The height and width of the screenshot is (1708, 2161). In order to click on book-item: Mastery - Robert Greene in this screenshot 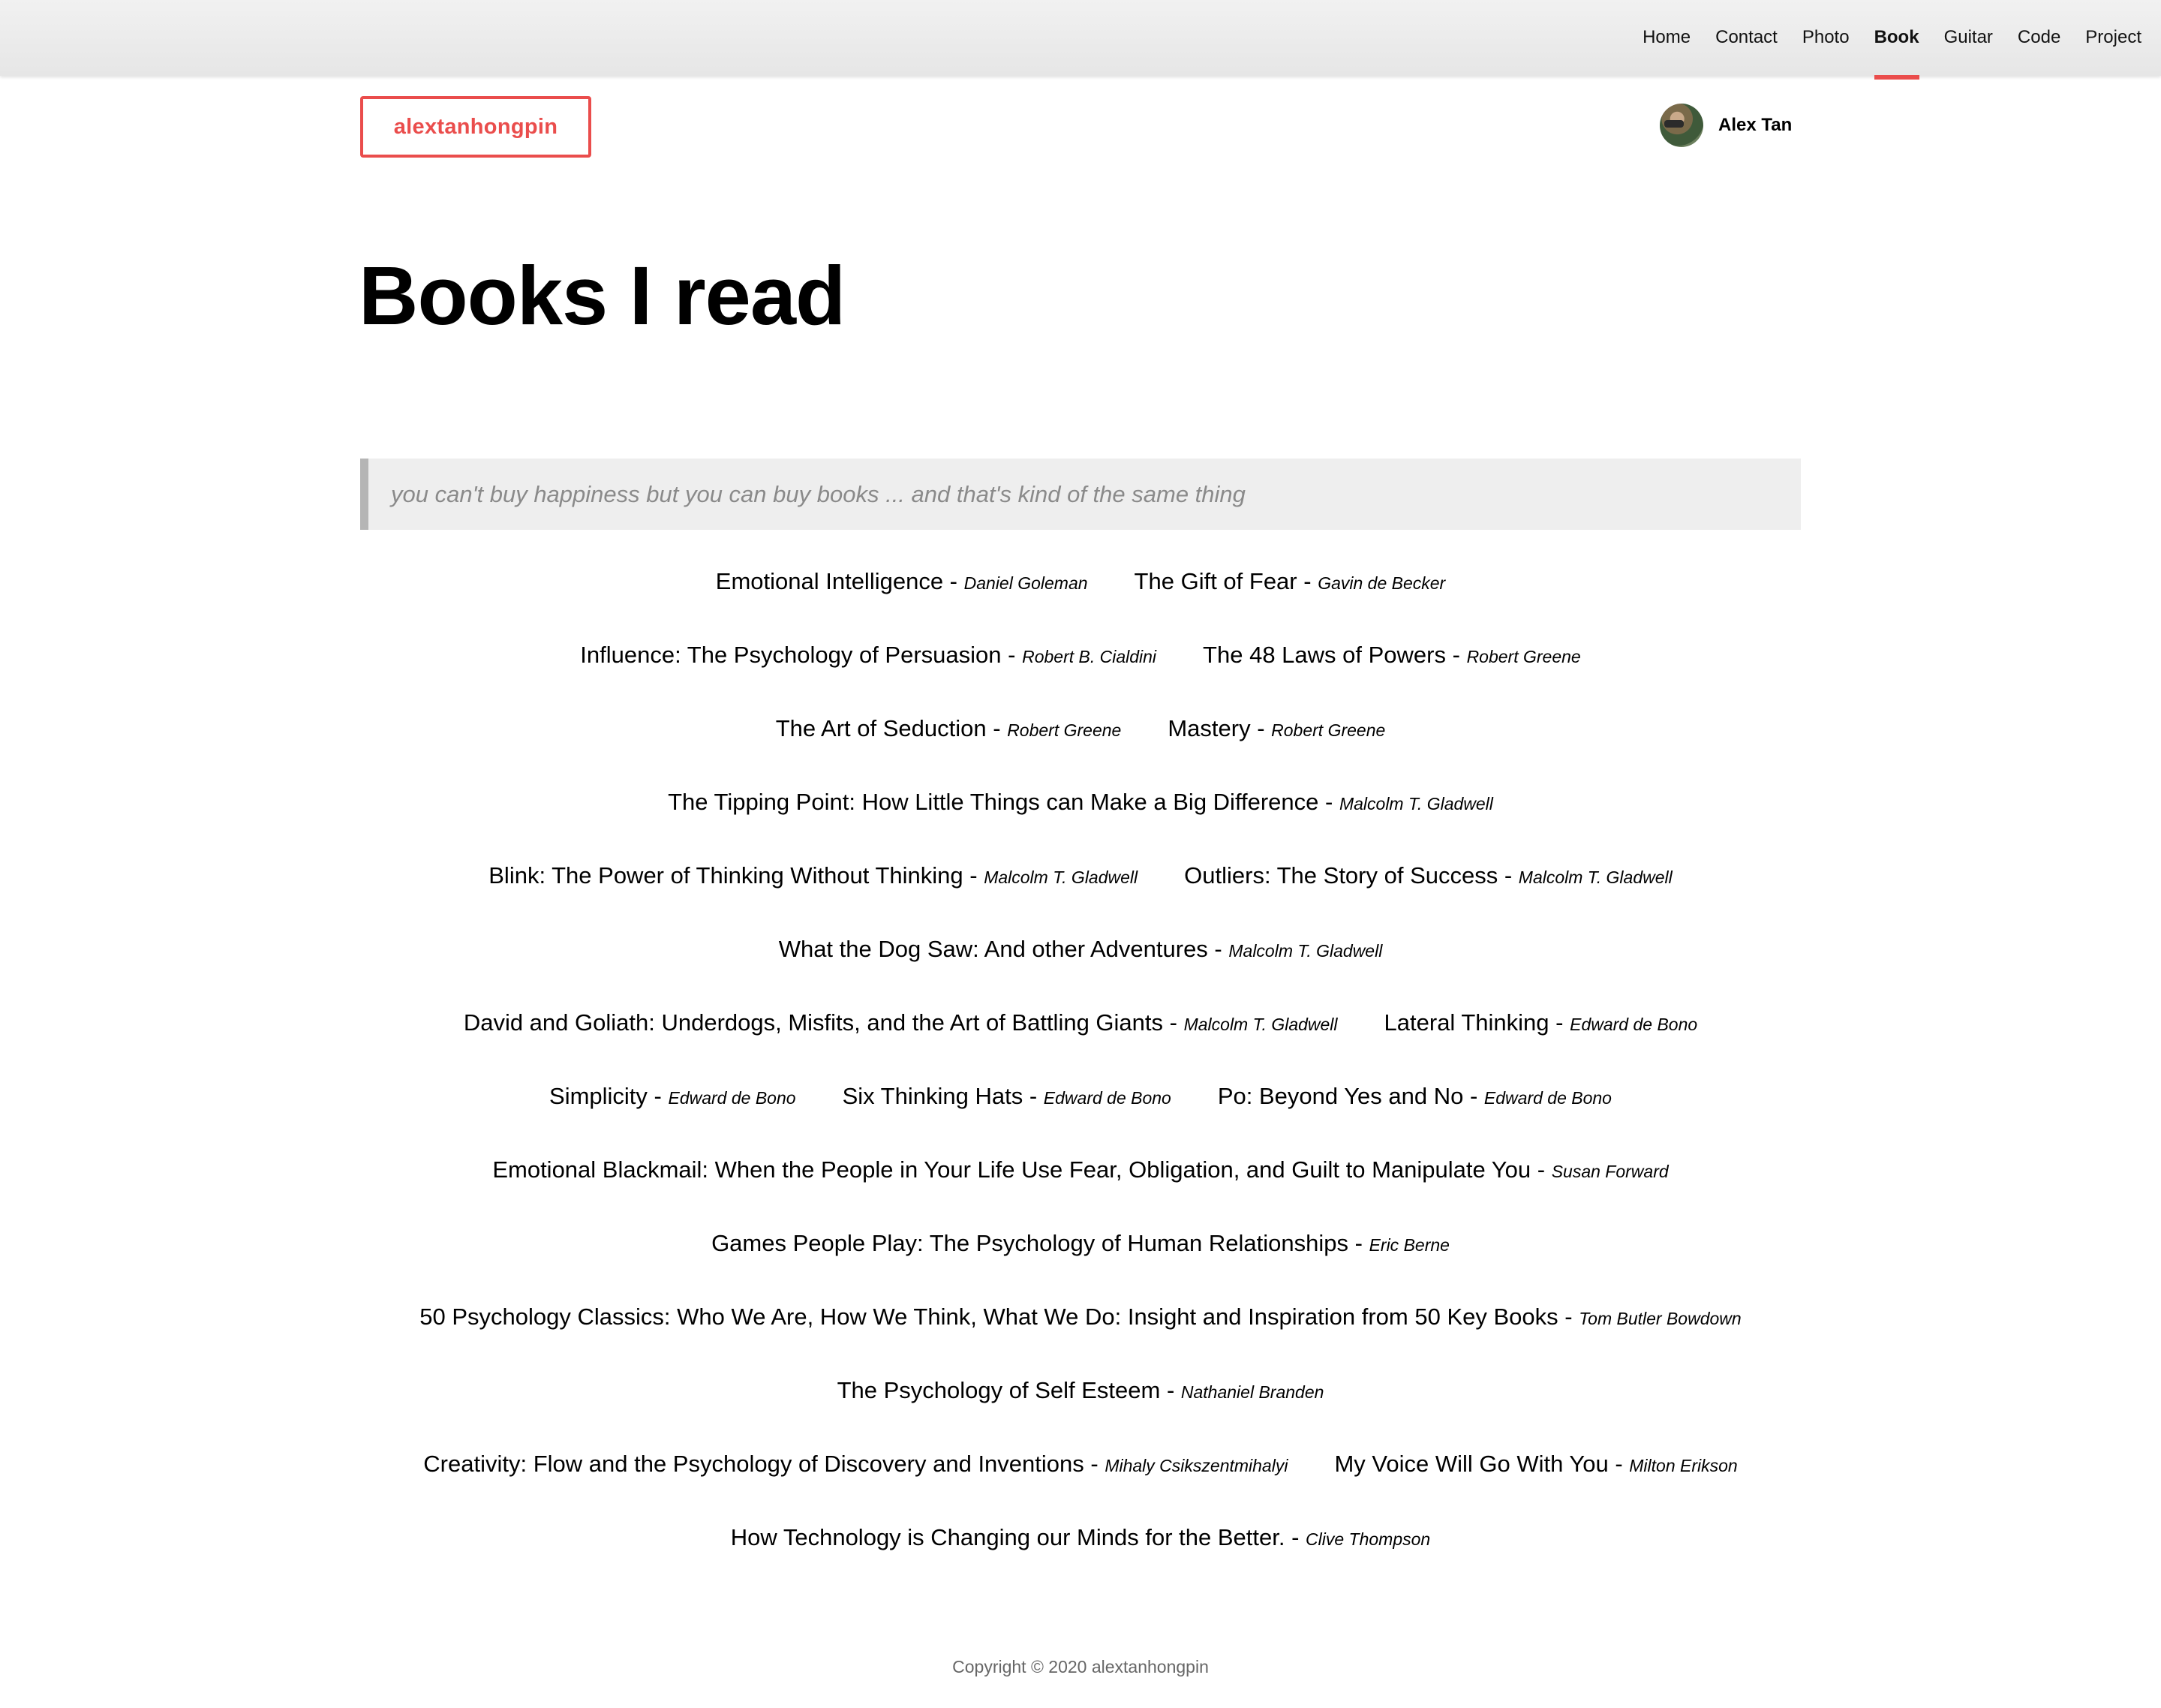, I will do `click(1276, 728)`.